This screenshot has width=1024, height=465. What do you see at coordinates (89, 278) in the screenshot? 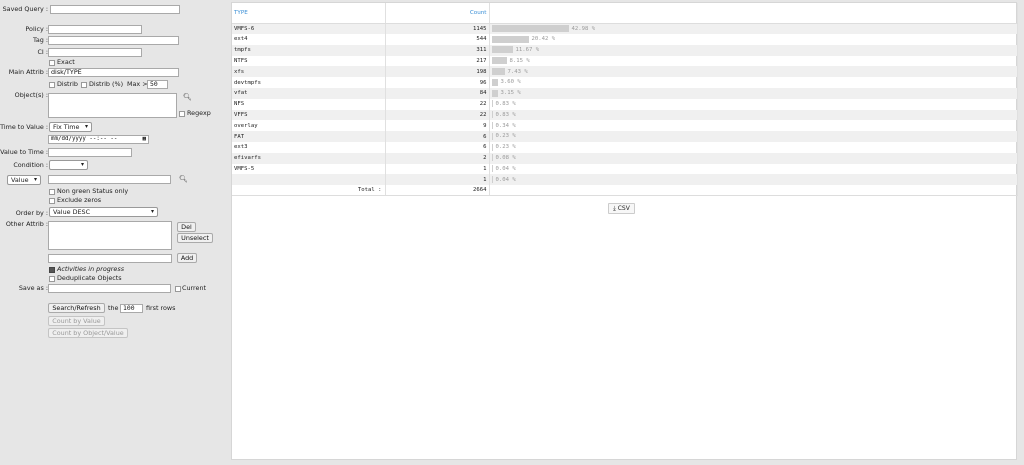
I see `dedup-label: Deduplicate Objects` at bounding box center [89, 278].